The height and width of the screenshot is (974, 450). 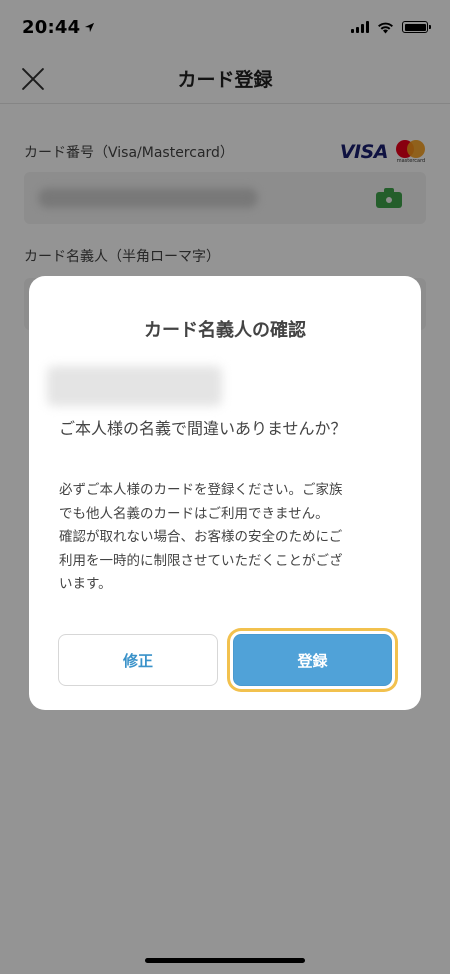 I want to click on dialog-question: ご本人様の名義で間違いありませんか？, so click(x=203, y=428).